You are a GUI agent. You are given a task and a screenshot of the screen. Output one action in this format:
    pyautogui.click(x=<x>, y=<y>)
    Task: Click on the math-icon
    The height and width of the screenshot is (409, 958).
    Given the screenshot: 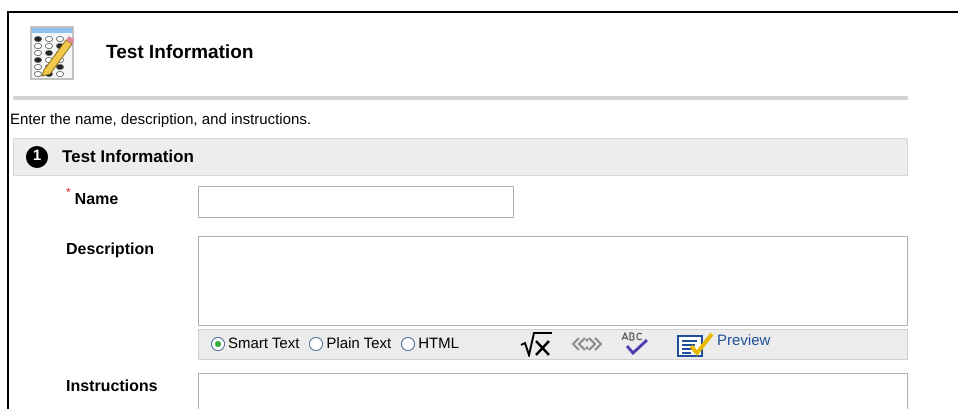 What is the action you would take?
    pyautogui.click(x=536, y=344)
    